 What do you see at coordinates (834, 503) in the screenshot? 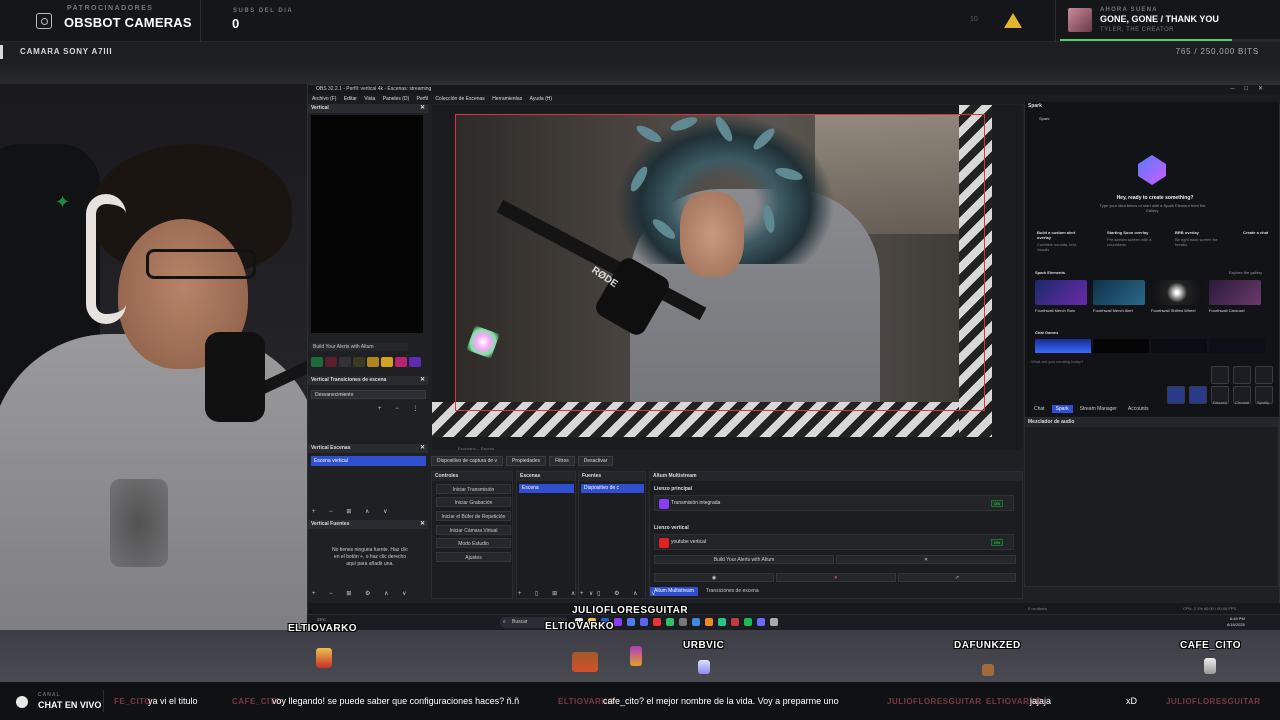
I see `main-canvas-row: Transmisión integrada ON` at bounding box center [834, 503].